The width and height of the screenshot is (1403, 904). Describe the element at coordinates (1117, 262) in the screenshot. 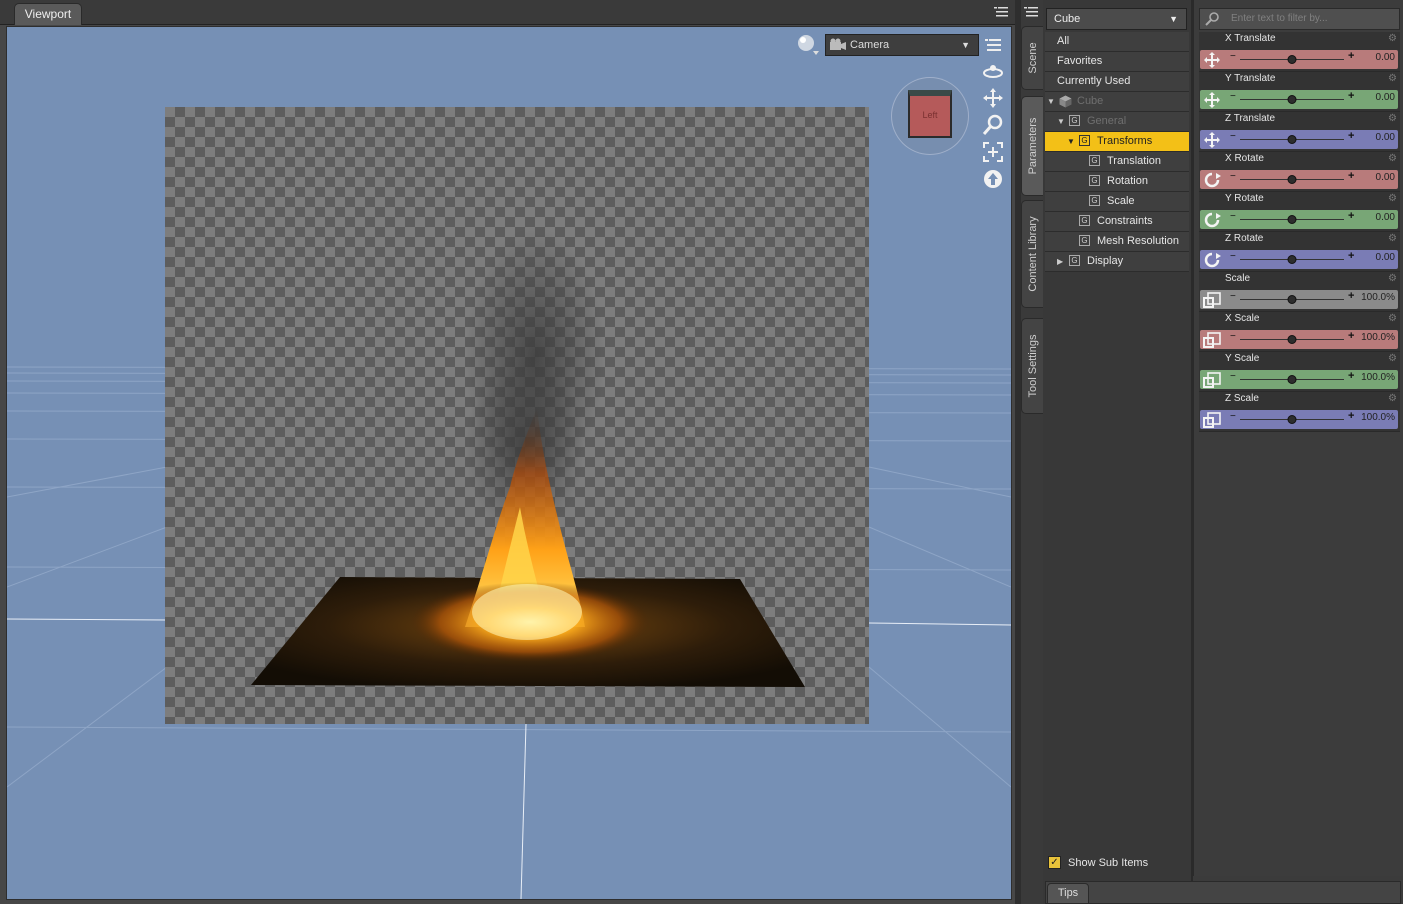

I see `tree-item-display: ▶ G Display` at that location.